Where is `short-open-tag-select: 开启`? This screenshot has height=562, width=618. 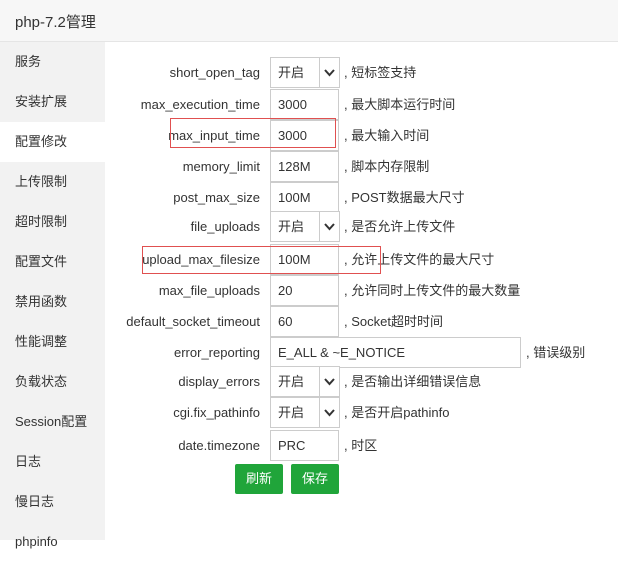 short-open-tag-select: 开启 is located at coordinates (305, 72).